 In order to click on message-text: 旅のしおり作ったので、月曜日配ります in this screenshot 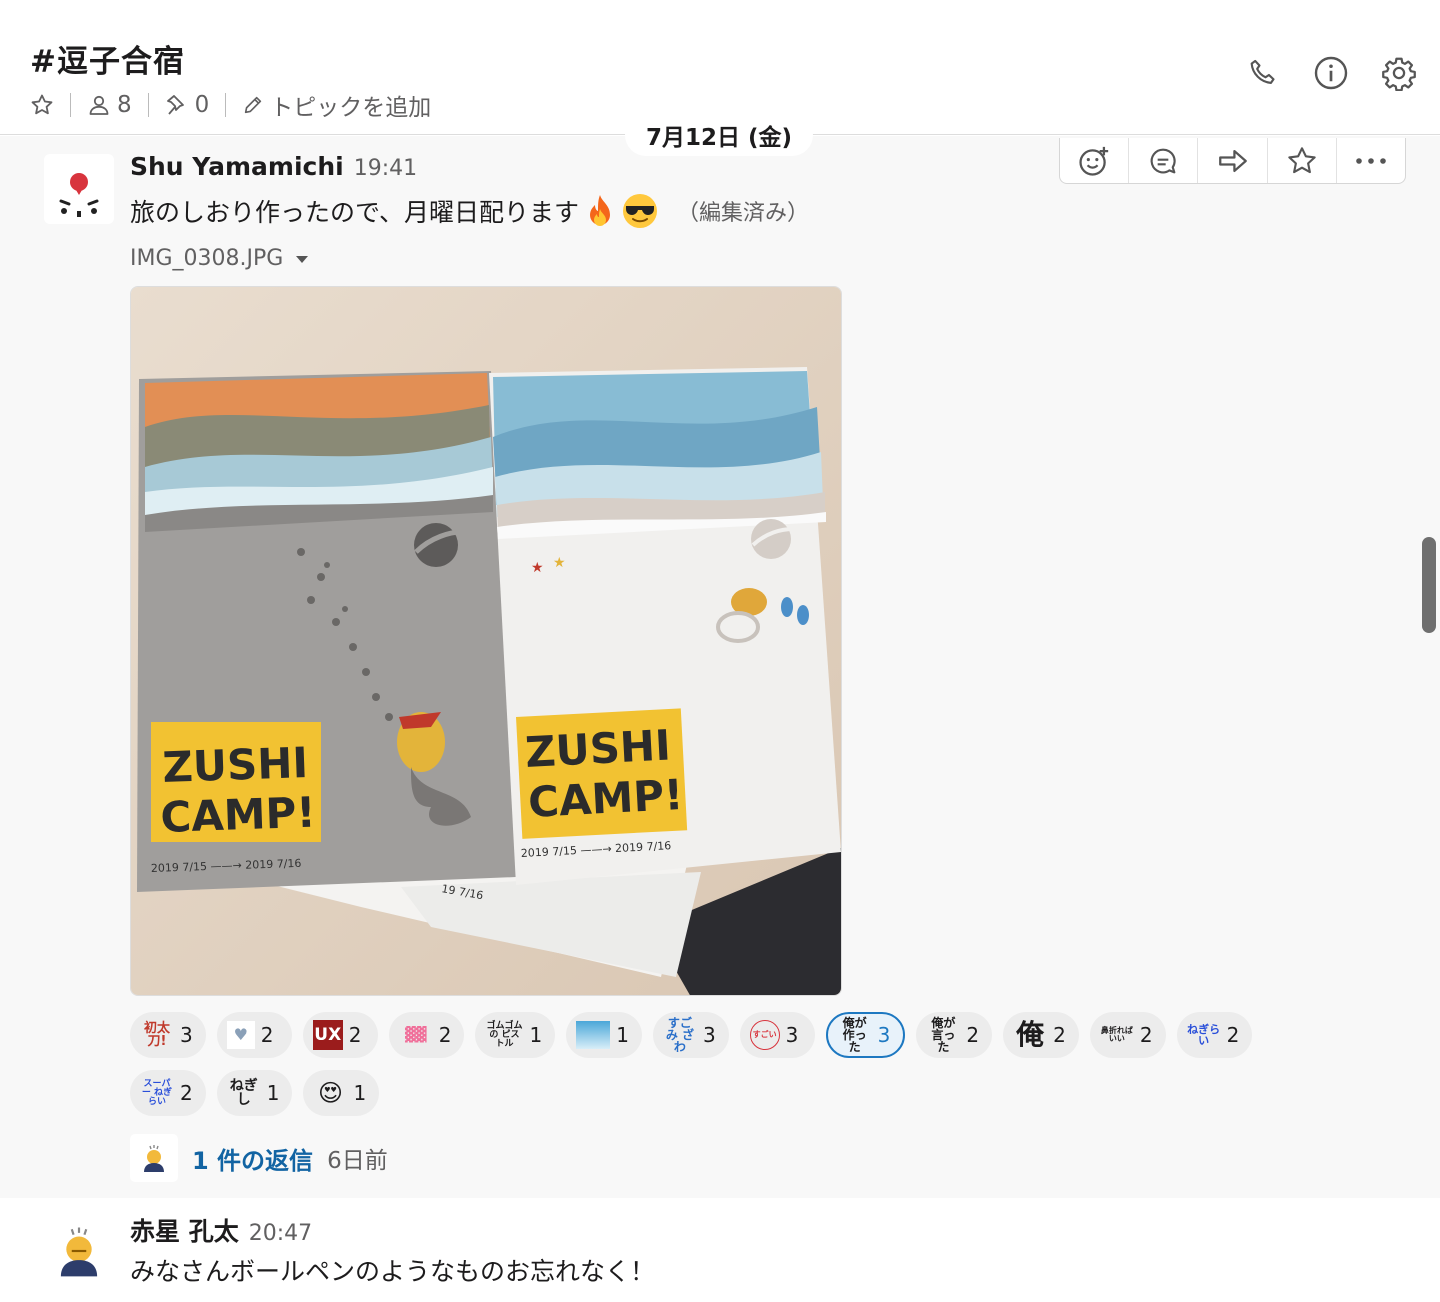, I will do `click(355, 212)`.